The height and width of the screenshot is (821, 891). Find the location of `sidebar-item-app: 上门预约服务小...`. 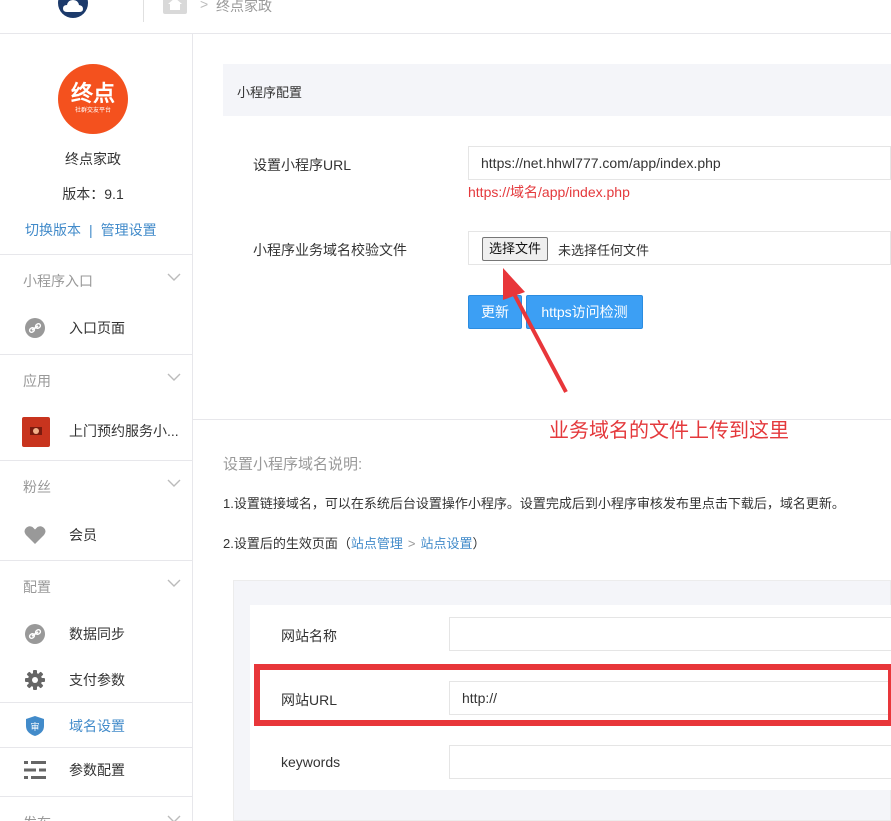

sidebar-item-app: 上门预约服务小... is located at coordinates (96, 430).